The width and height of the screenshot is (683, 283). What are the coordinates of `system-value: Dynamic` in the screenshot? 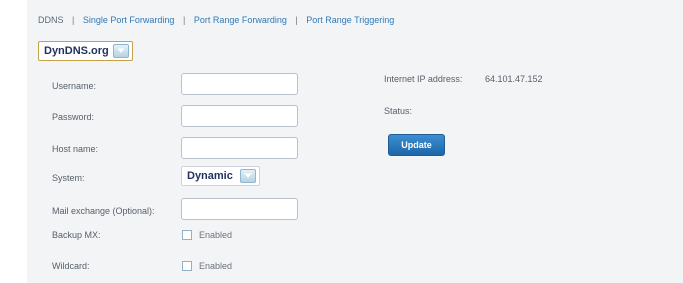 It's located at (210, 176).